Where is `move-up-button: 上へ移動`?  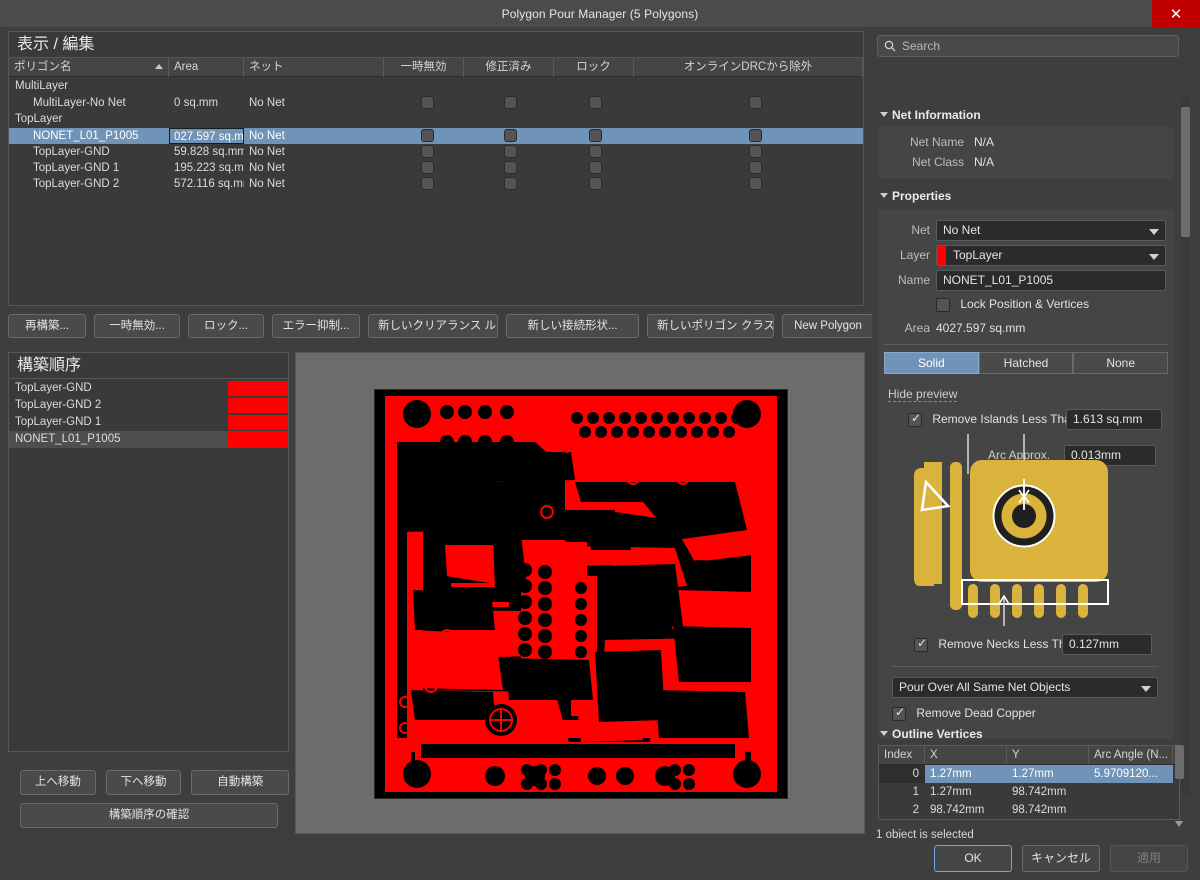
move-up-button: 上へ移動 is located at coordinates (58, 782).